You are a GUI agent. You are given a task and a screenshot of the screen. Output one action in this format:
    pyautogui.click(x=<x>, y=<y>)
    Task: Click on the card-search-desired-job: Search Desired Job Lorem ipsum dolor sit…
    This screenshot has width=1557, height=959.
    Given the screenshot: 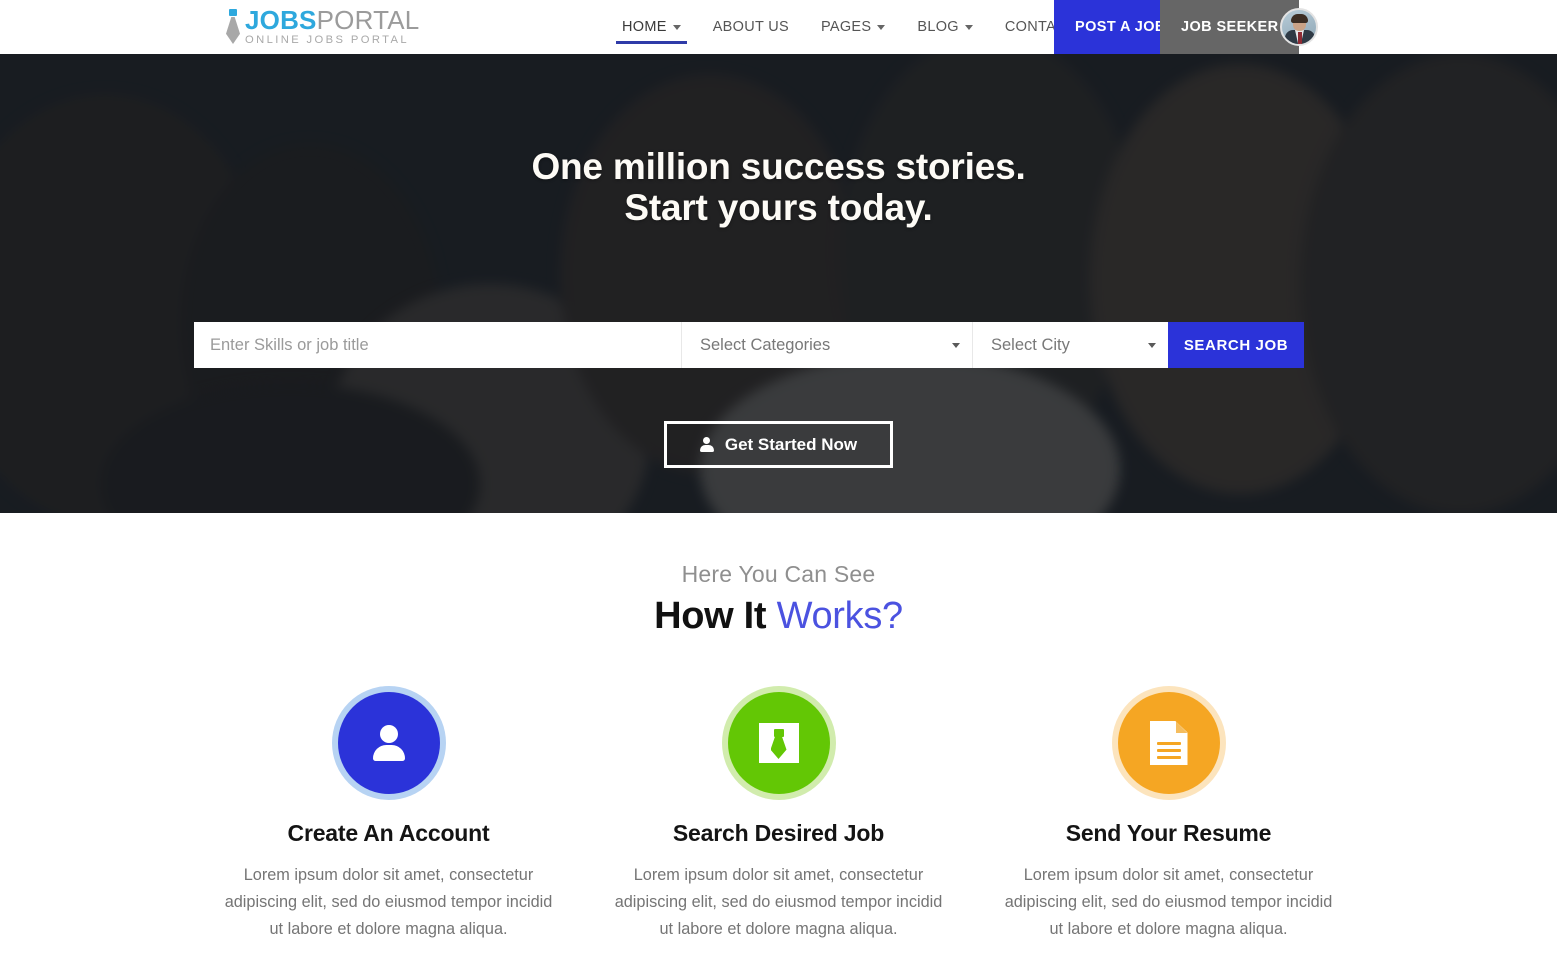 What is the action you would take?
    pyautogui.click(x=779, y=817)
    